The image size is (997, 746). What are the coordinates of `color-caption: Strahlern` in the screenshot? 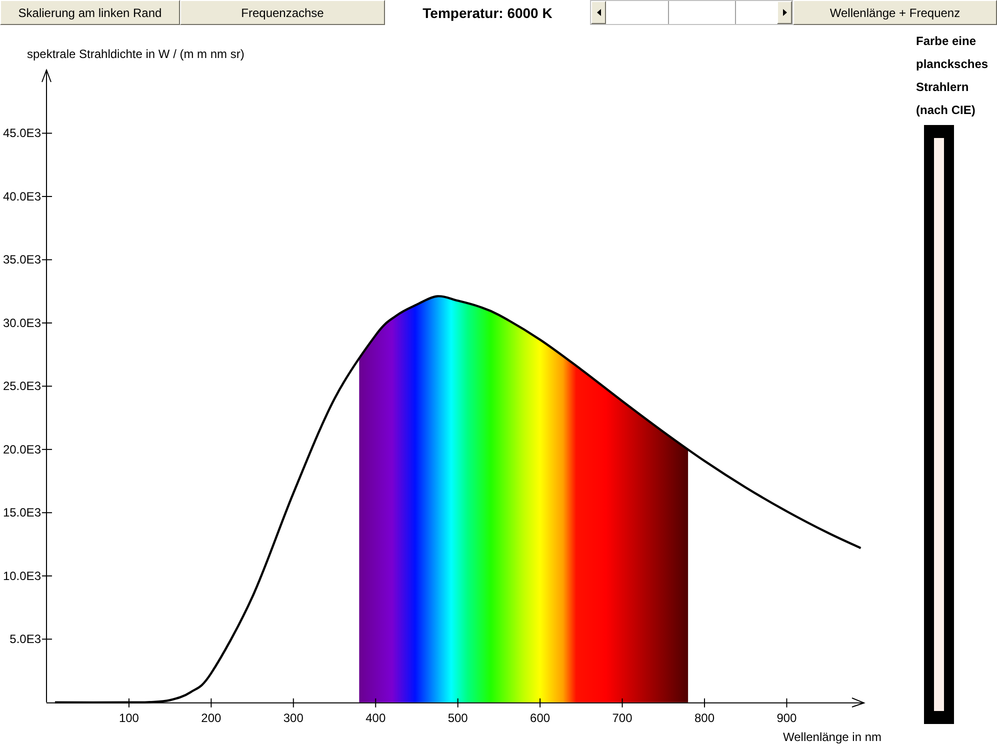 It's located at (942, 87).